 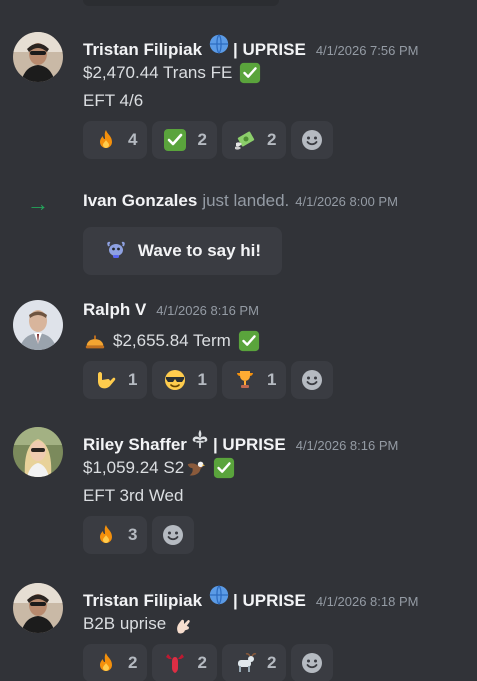 What do you see at coordinates (133, 534) in the screenshot?
I see `reaction-count: 3` at bounding box center [133, 534].